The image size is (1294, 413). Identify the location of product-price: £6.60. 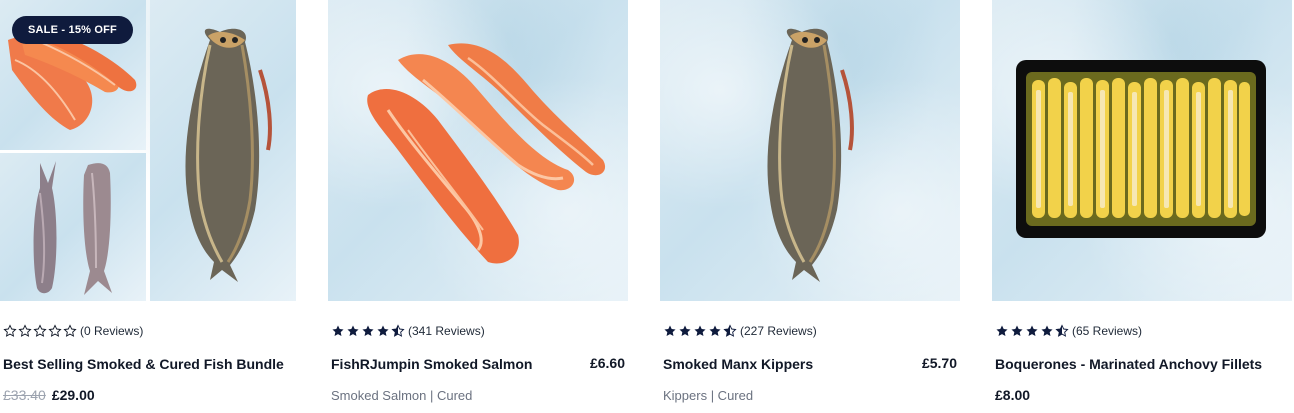
(607, 363).